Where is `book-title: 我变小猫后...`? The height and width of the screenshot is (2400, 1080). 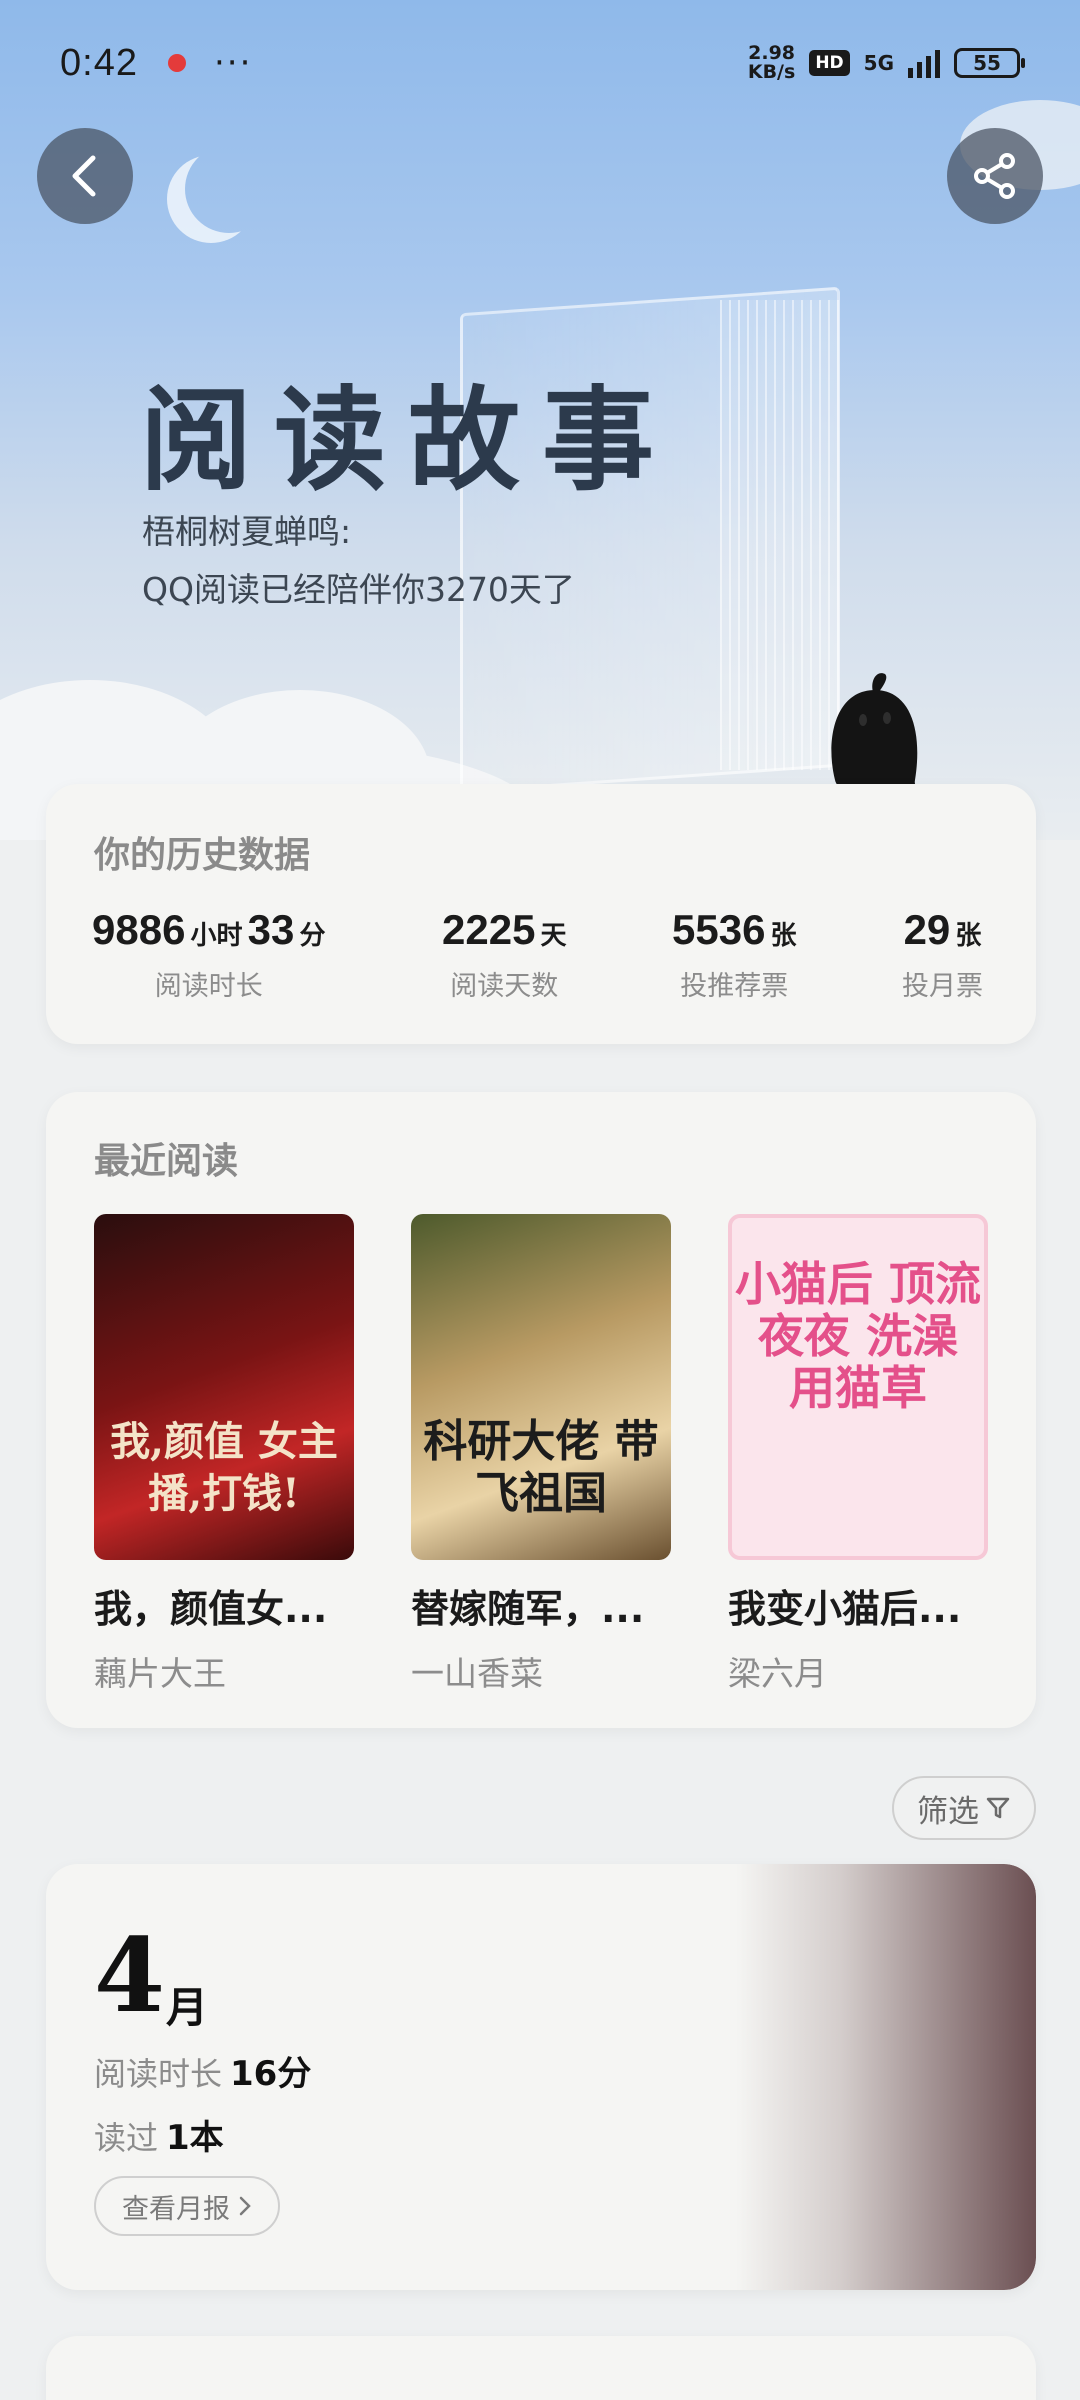 book-title: 我变小猫后... is located at coordinates (845, 1609).